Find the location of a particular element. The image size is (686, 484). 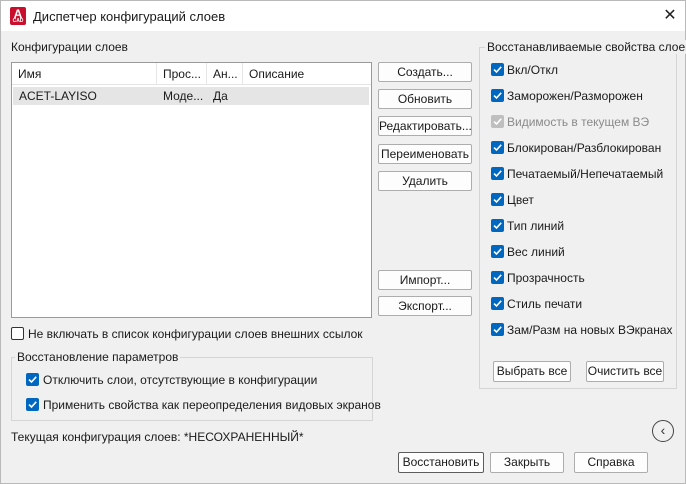

select-all-button: Выбрать все is located at coordinates (532, 371).